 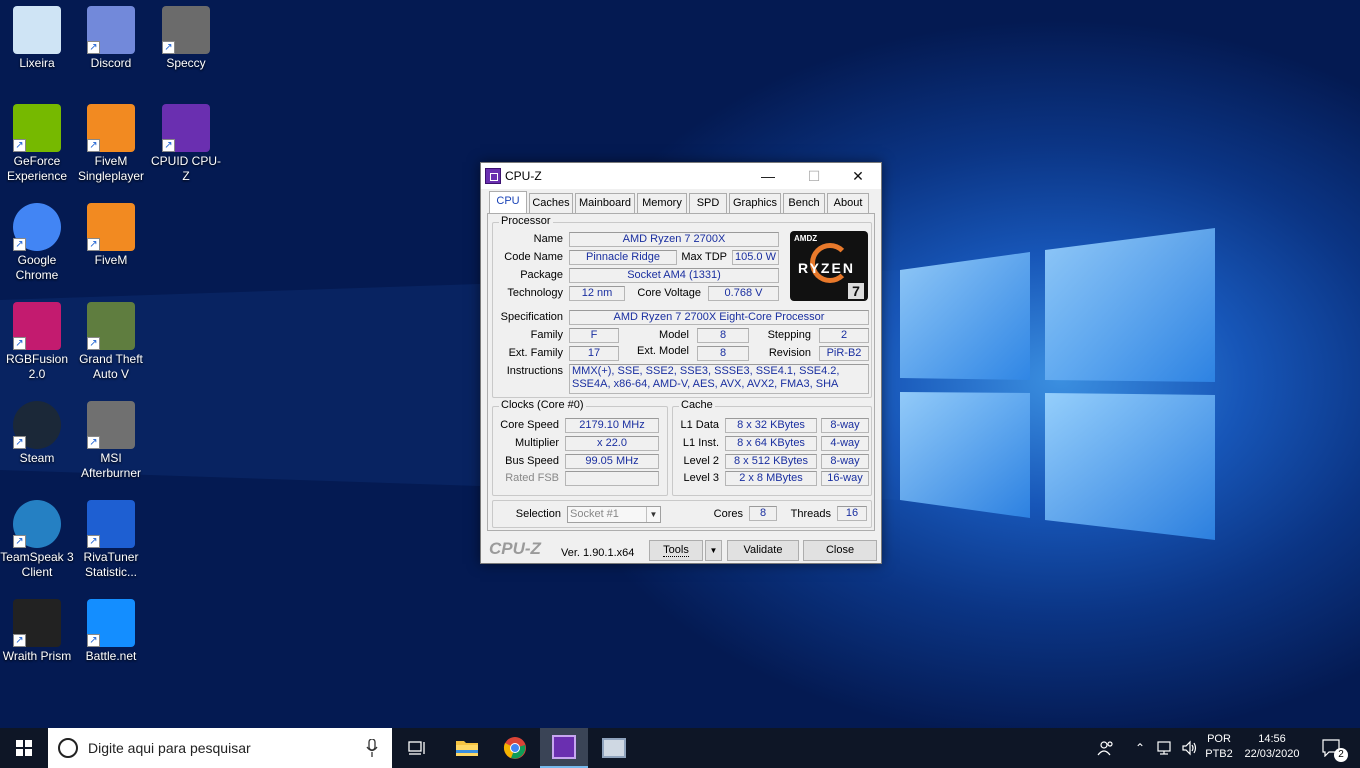 I want to click on desktop-icon-label: FiveM Singleplayer, so click(x=111, y=168).